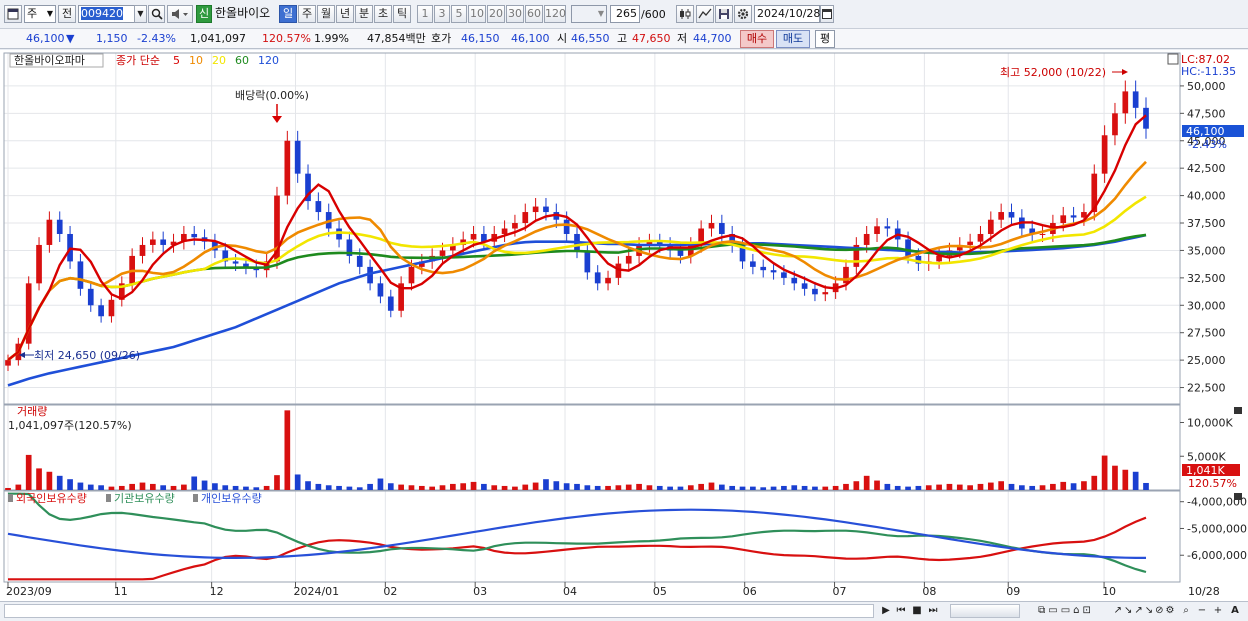 This screenshot has width=1248, height=621. What do you see at coordinates (1109, 591) in the screenshot?
I see `x-tick-label: 10` at bounding box center [1109, 591].